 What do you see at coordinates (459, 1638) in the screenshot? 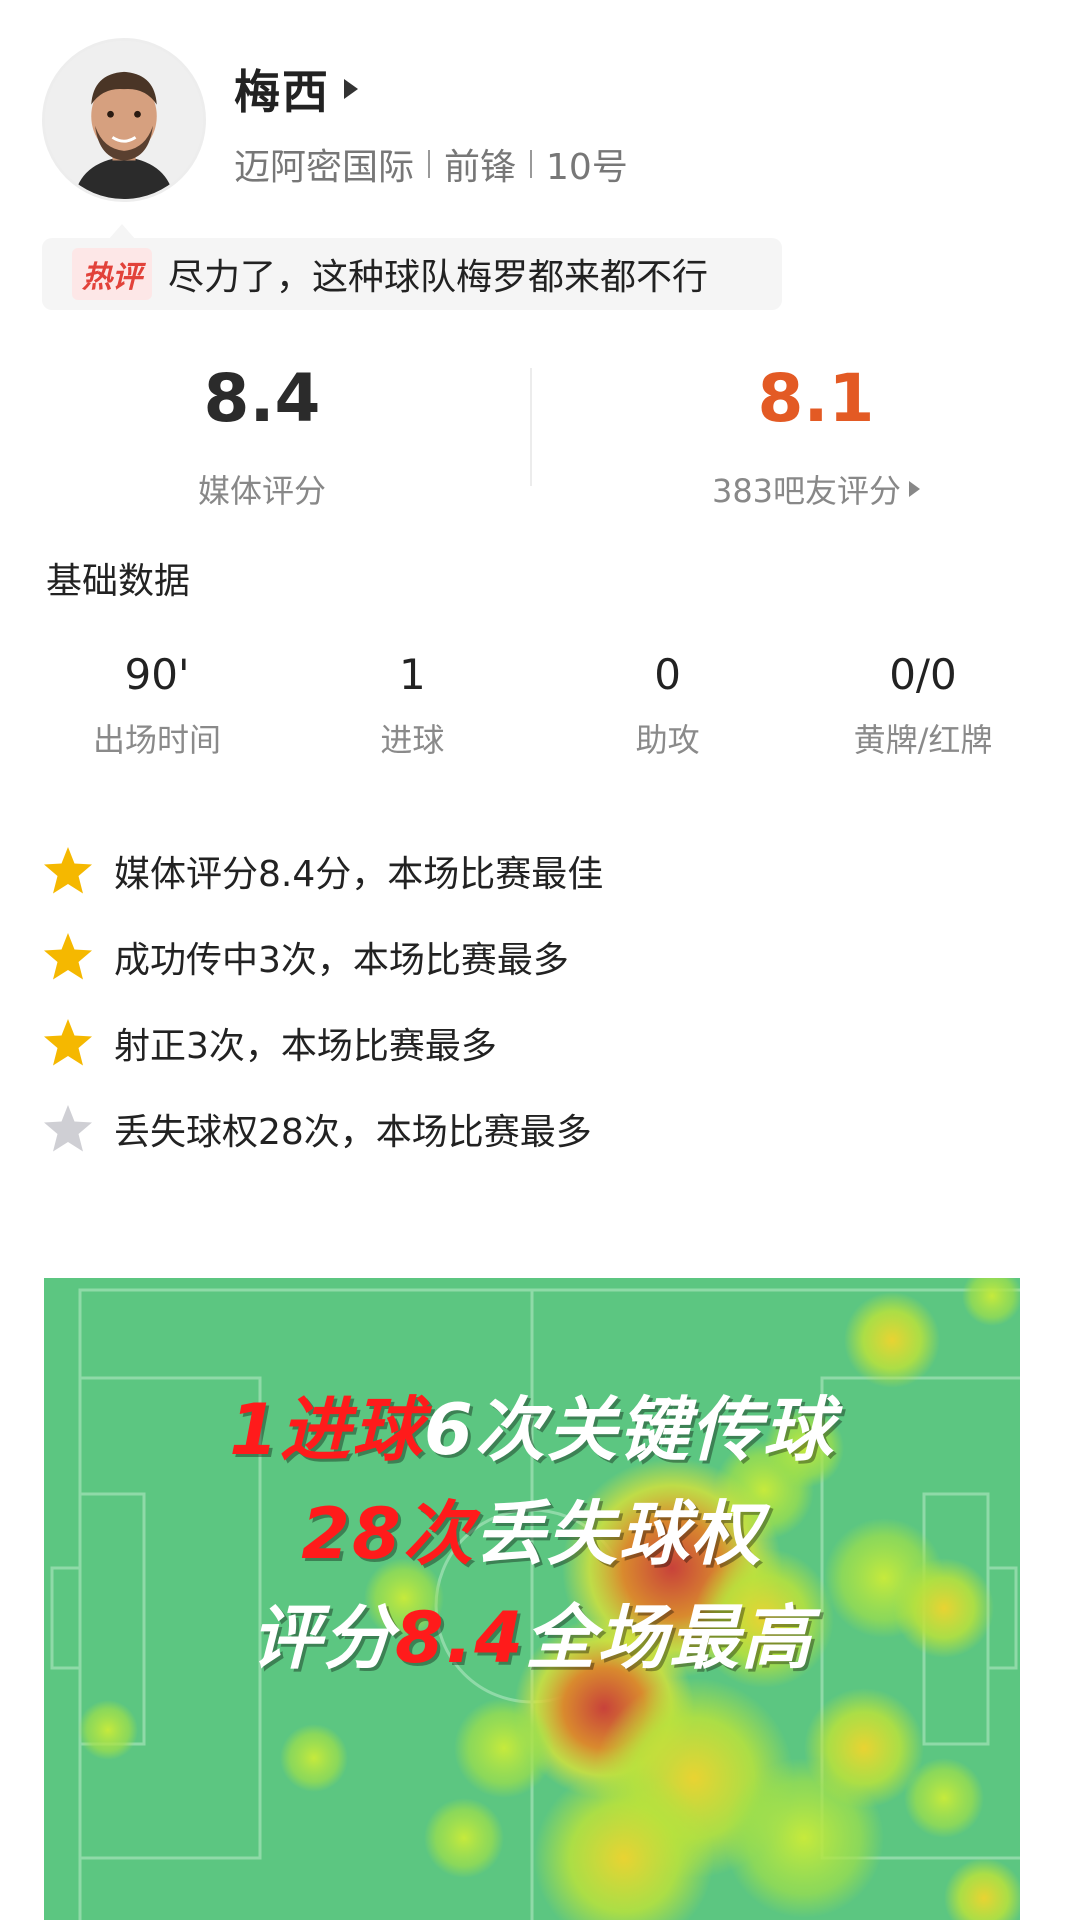
I see `overlay-text: 8.4` at bounding box center [459, 1638].